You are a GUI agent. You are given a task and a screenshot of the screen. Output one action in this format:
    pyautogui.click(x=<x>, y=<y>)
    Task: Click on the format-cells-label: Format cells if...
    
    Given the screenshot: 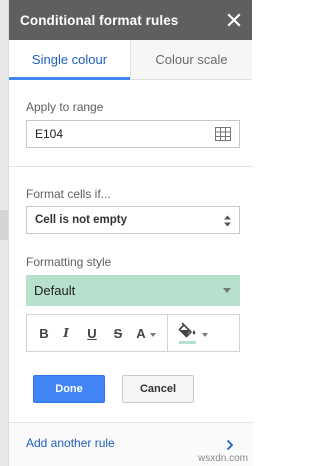 What is the action you would take?
    pyautogui.click(x=68, y=194)
    